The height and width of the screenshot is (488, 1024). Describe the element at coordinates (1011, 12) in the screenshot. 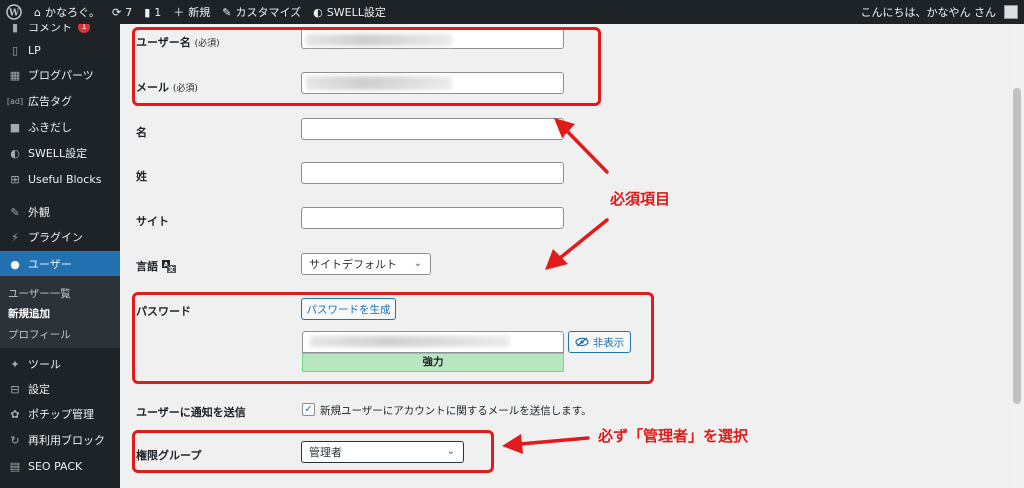

I see `avatar` at that location.